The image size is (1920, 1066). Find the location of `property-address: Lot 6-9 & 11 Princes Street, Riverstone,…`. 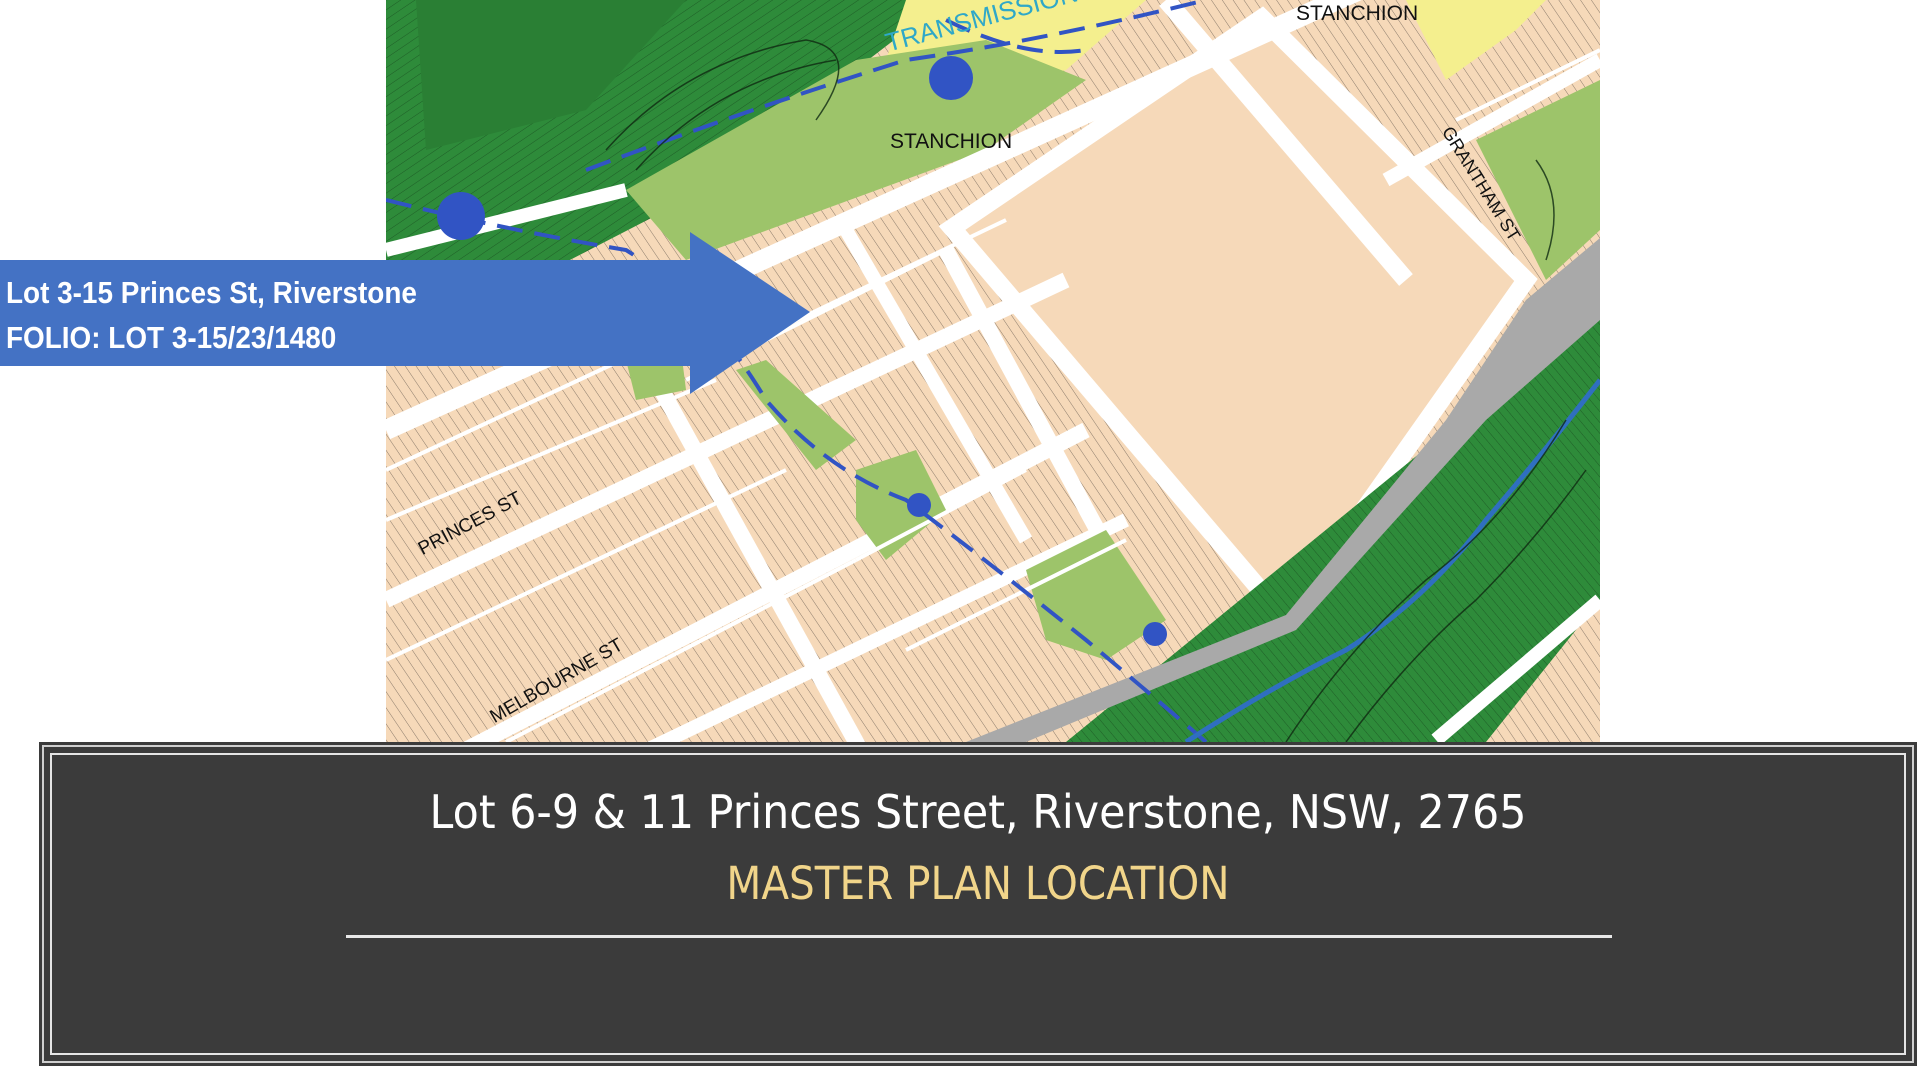

property-address: Lot 6-9 & 11 Princes Street, Riverstone,… is located at coordinates (978, 812).